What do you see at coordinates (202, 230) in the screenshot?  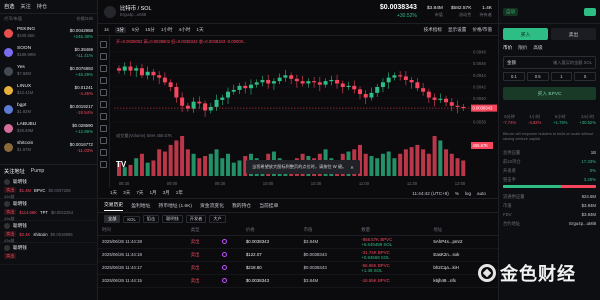 I see `column-header: 类型` at bounding box center [202, 230].